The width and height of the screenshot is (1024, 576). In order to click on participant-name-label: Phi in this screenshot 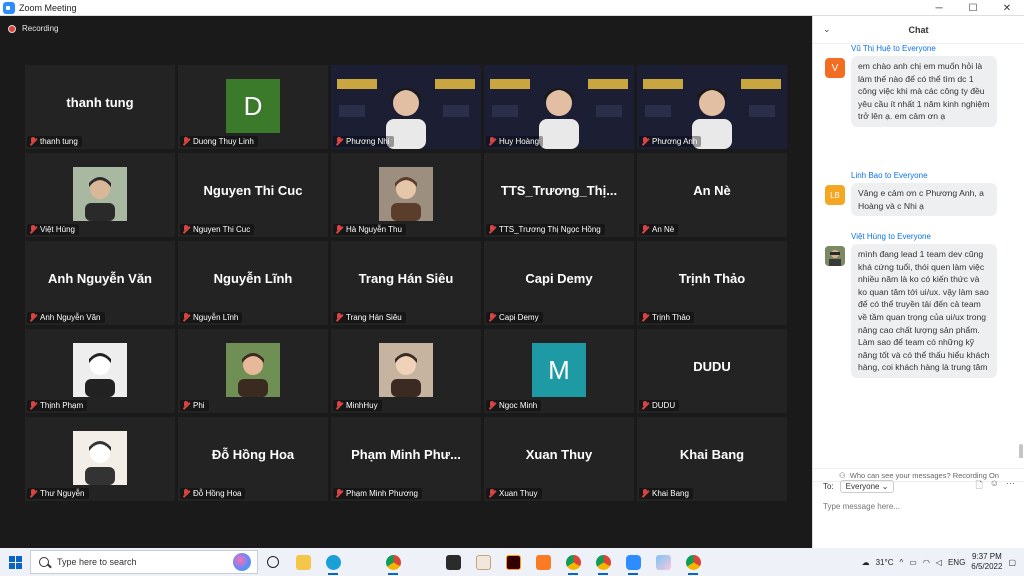, I will do `click(194, 405)`.